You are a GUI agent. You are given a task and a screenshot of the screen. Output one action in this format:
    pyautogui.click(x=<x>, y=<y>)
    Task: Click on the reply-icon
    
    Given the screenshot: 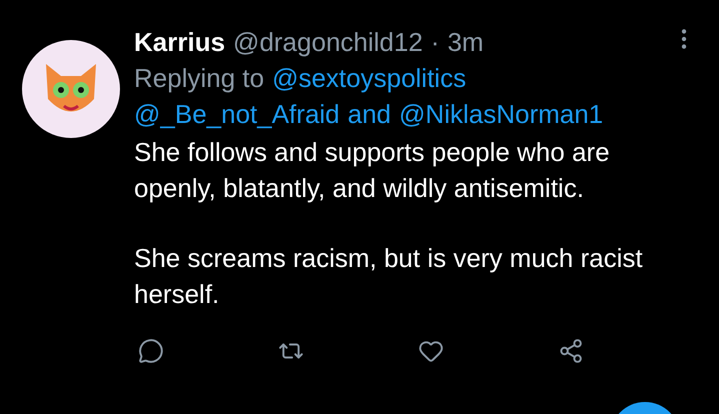 What is the action you would take?
    pyautogui.click(x=151, y=351)
    